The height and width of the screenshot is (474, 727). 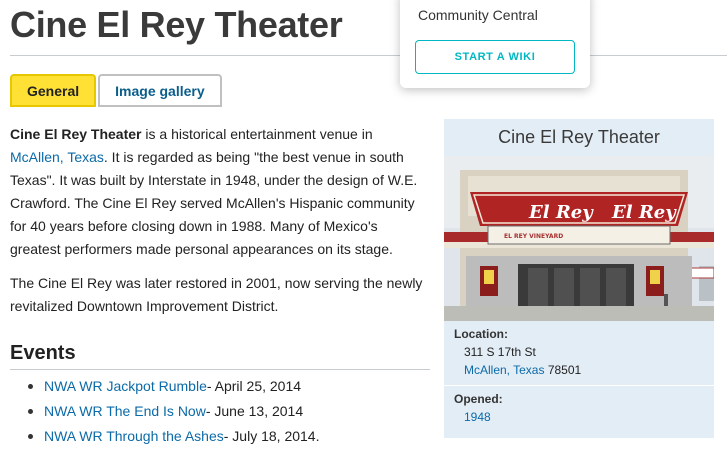 I want to click on location-city-line: McAllen, Texas 78501, so click(x=579, y=370).